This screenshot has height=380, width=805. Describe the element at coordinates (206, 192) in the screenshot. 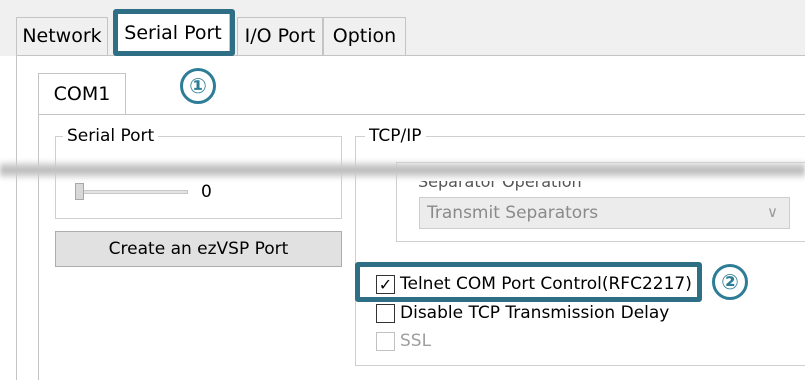

I see `slider-value: 0` at that location.